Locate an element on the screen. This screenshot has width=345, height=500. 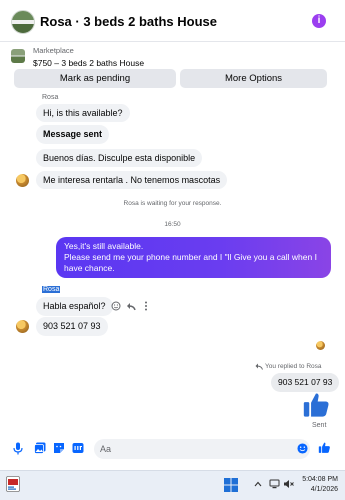
taskbar-date: 4/1/2026 is located at coordinates (324, 489).